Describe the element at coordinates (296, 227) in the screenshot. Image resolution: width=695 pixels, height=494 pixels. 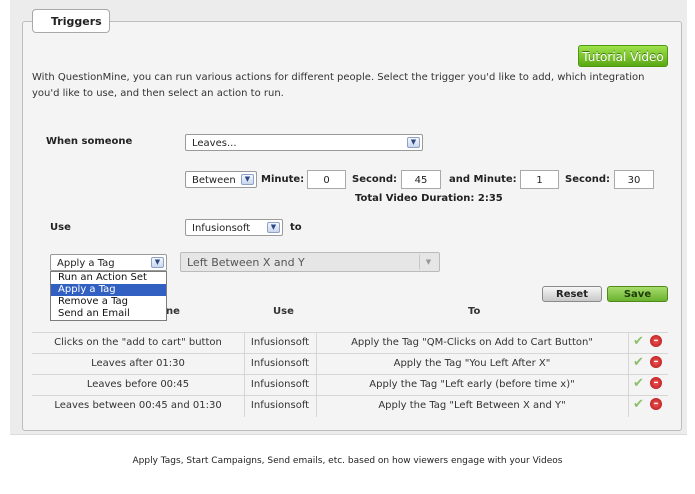
I see `to-label: to` at that location.